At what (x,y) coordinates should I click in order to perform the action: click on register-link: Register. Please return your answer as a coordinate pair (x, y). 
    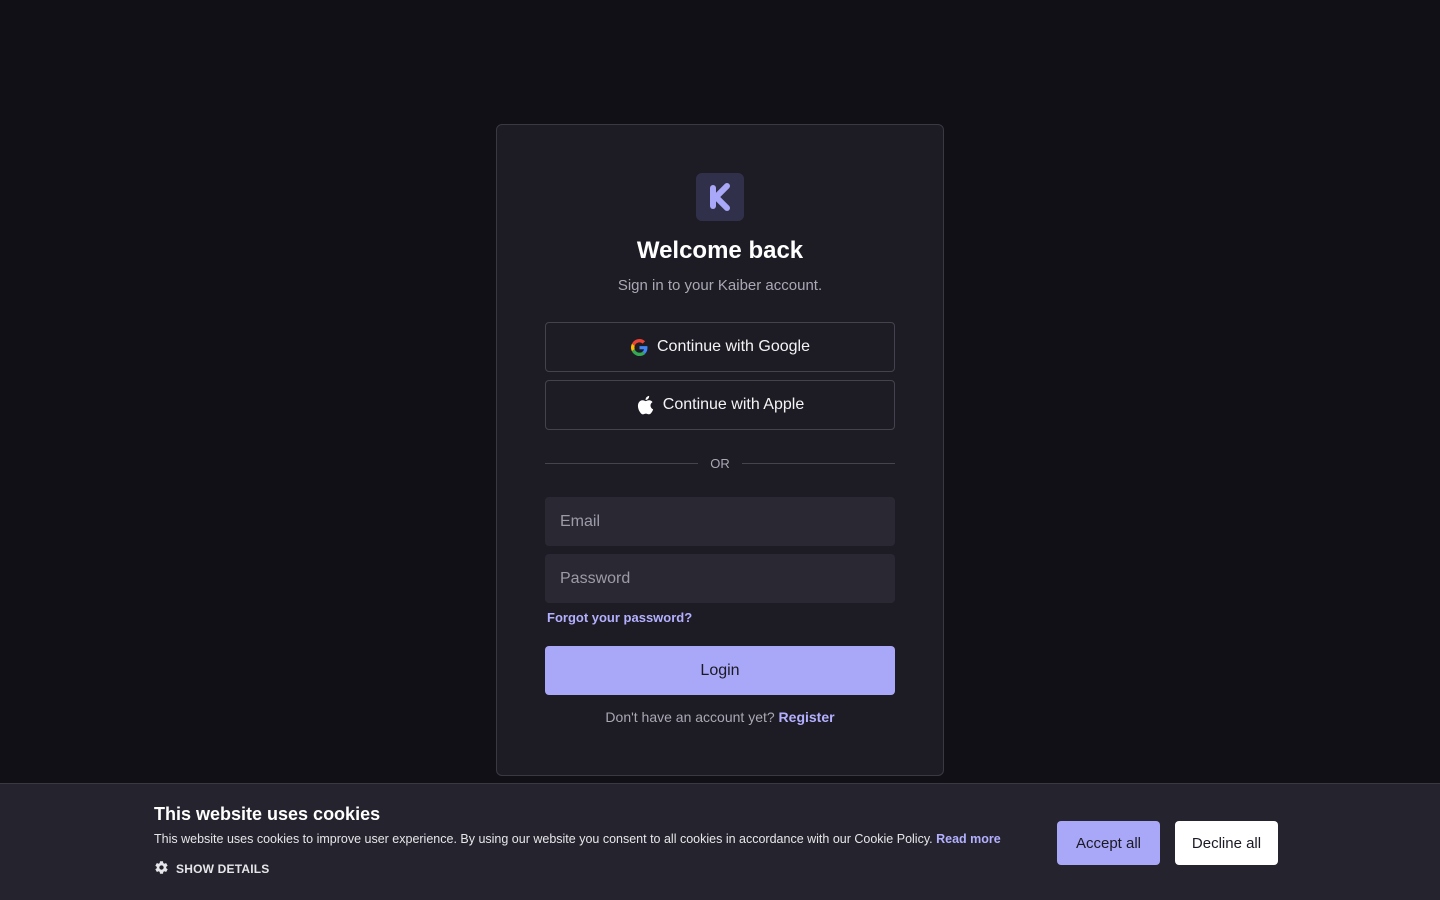
    Looking at the image, I should click on (807, 717).